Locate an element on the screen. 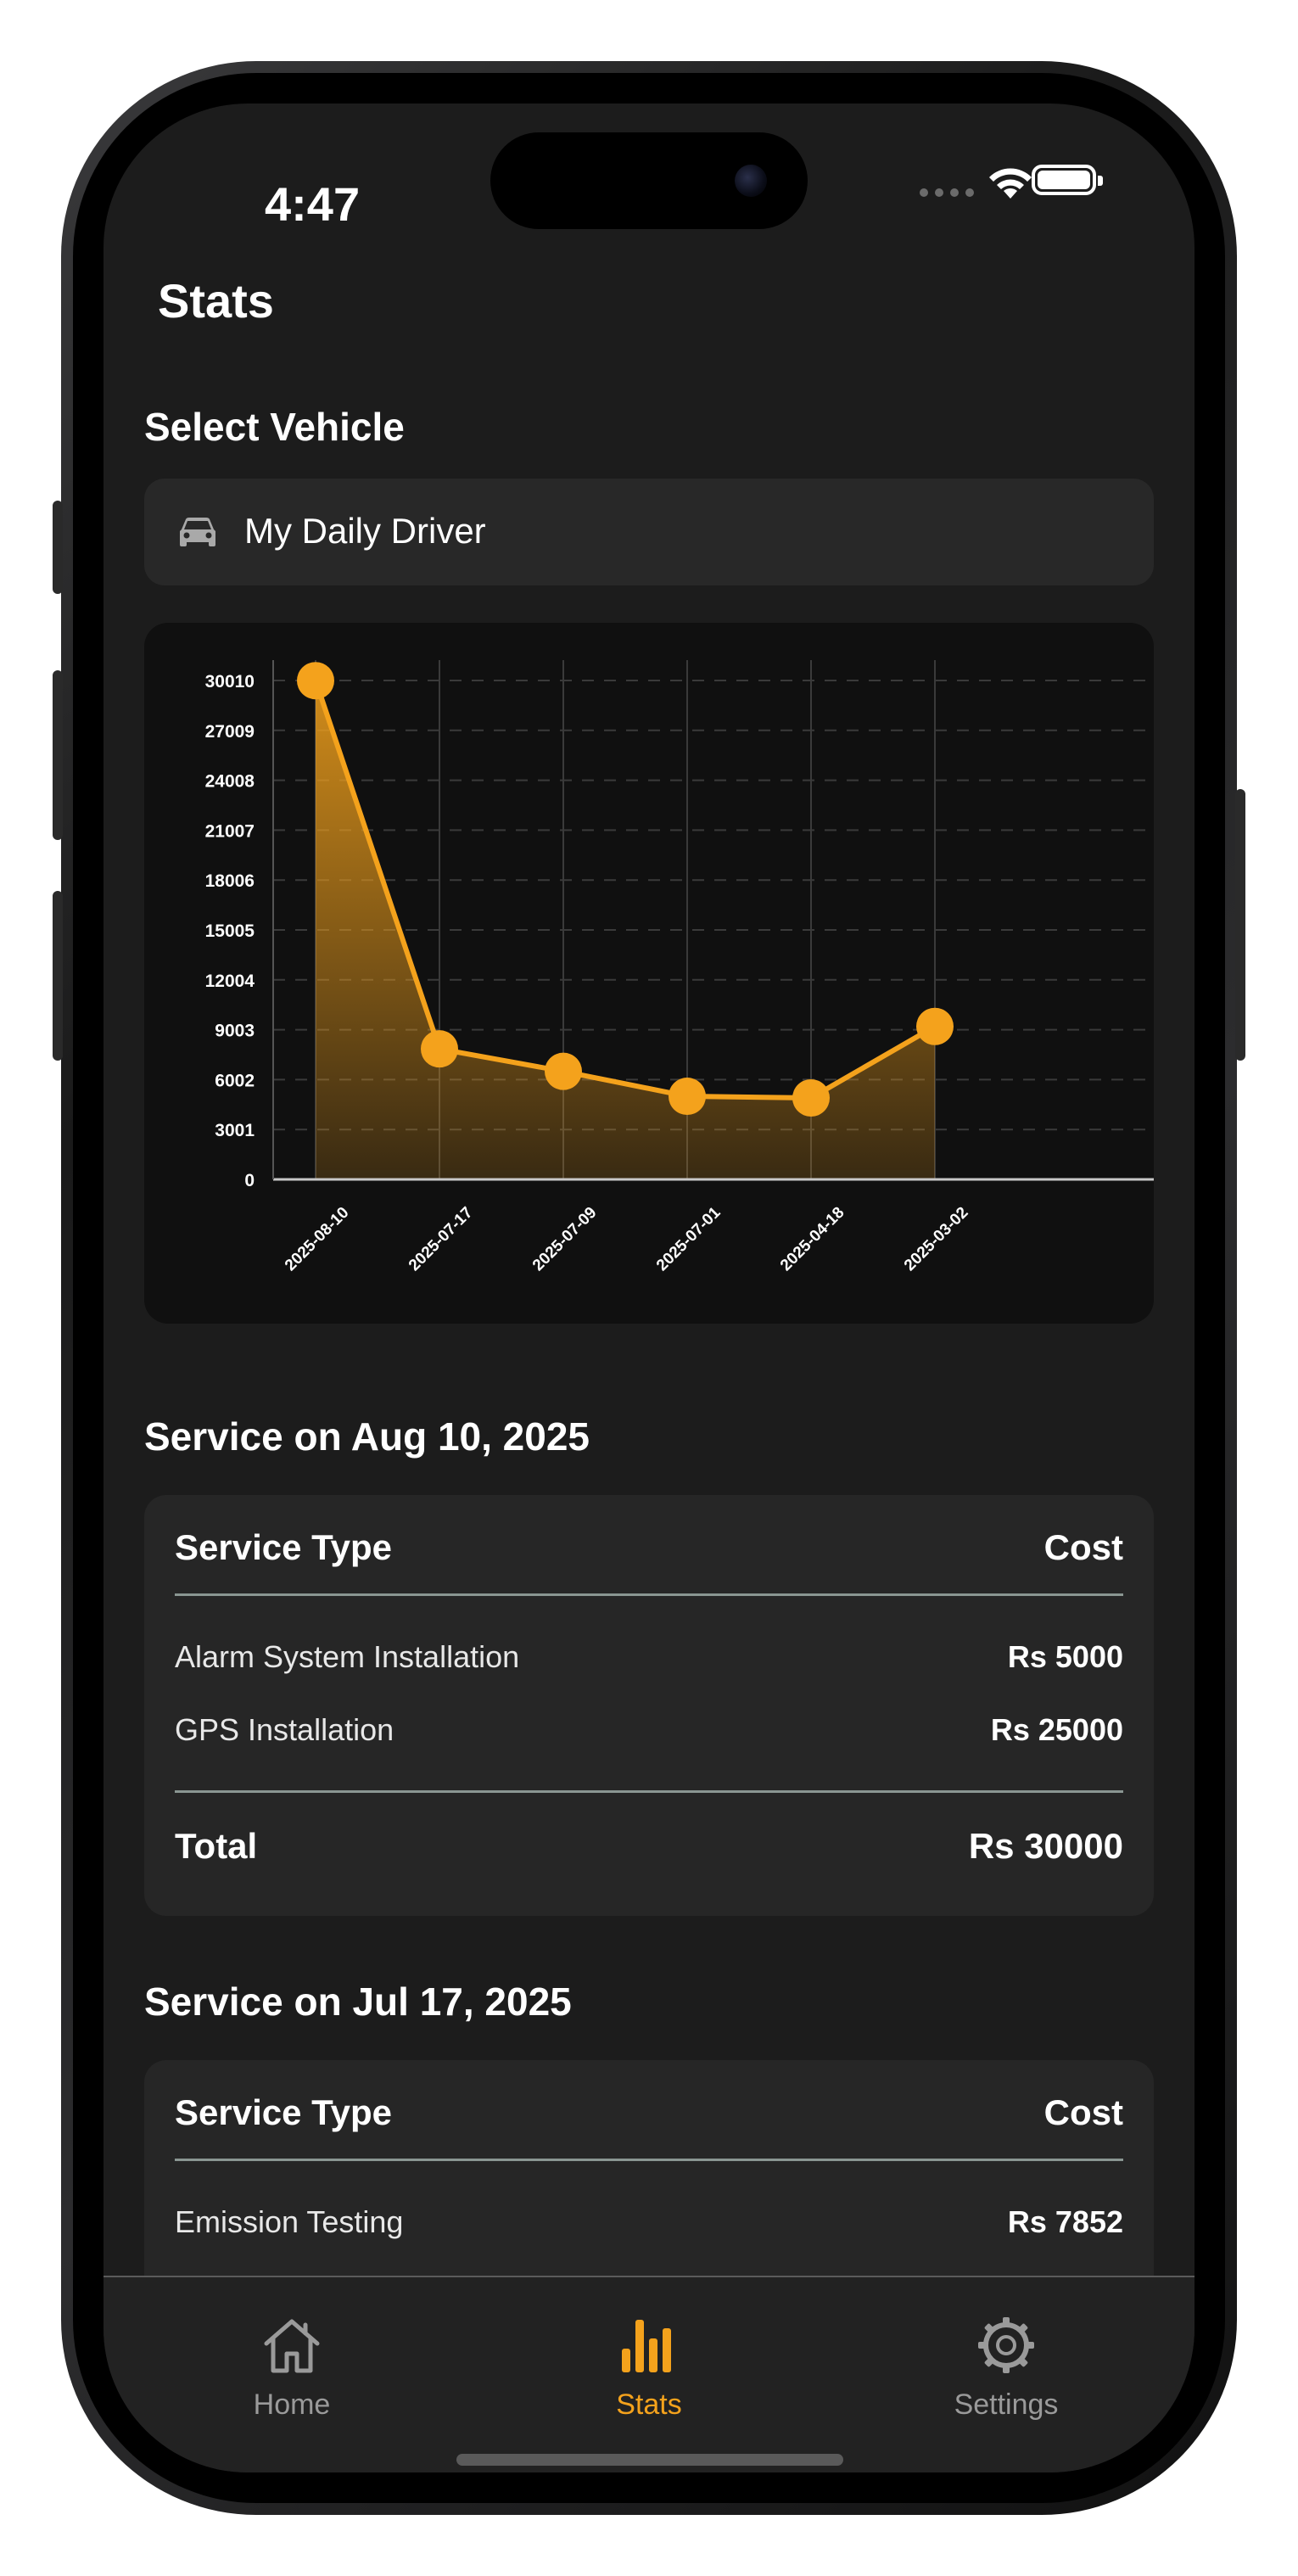  vehicle-name: My Daily Driver is located at coordinates (365, 531).